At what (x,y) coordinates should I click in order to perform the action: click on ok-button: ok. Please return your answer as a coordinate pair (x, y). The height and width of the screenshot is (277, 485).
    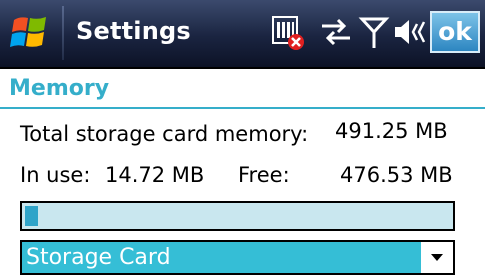
    Looking at the image, I should click on (455, 32).